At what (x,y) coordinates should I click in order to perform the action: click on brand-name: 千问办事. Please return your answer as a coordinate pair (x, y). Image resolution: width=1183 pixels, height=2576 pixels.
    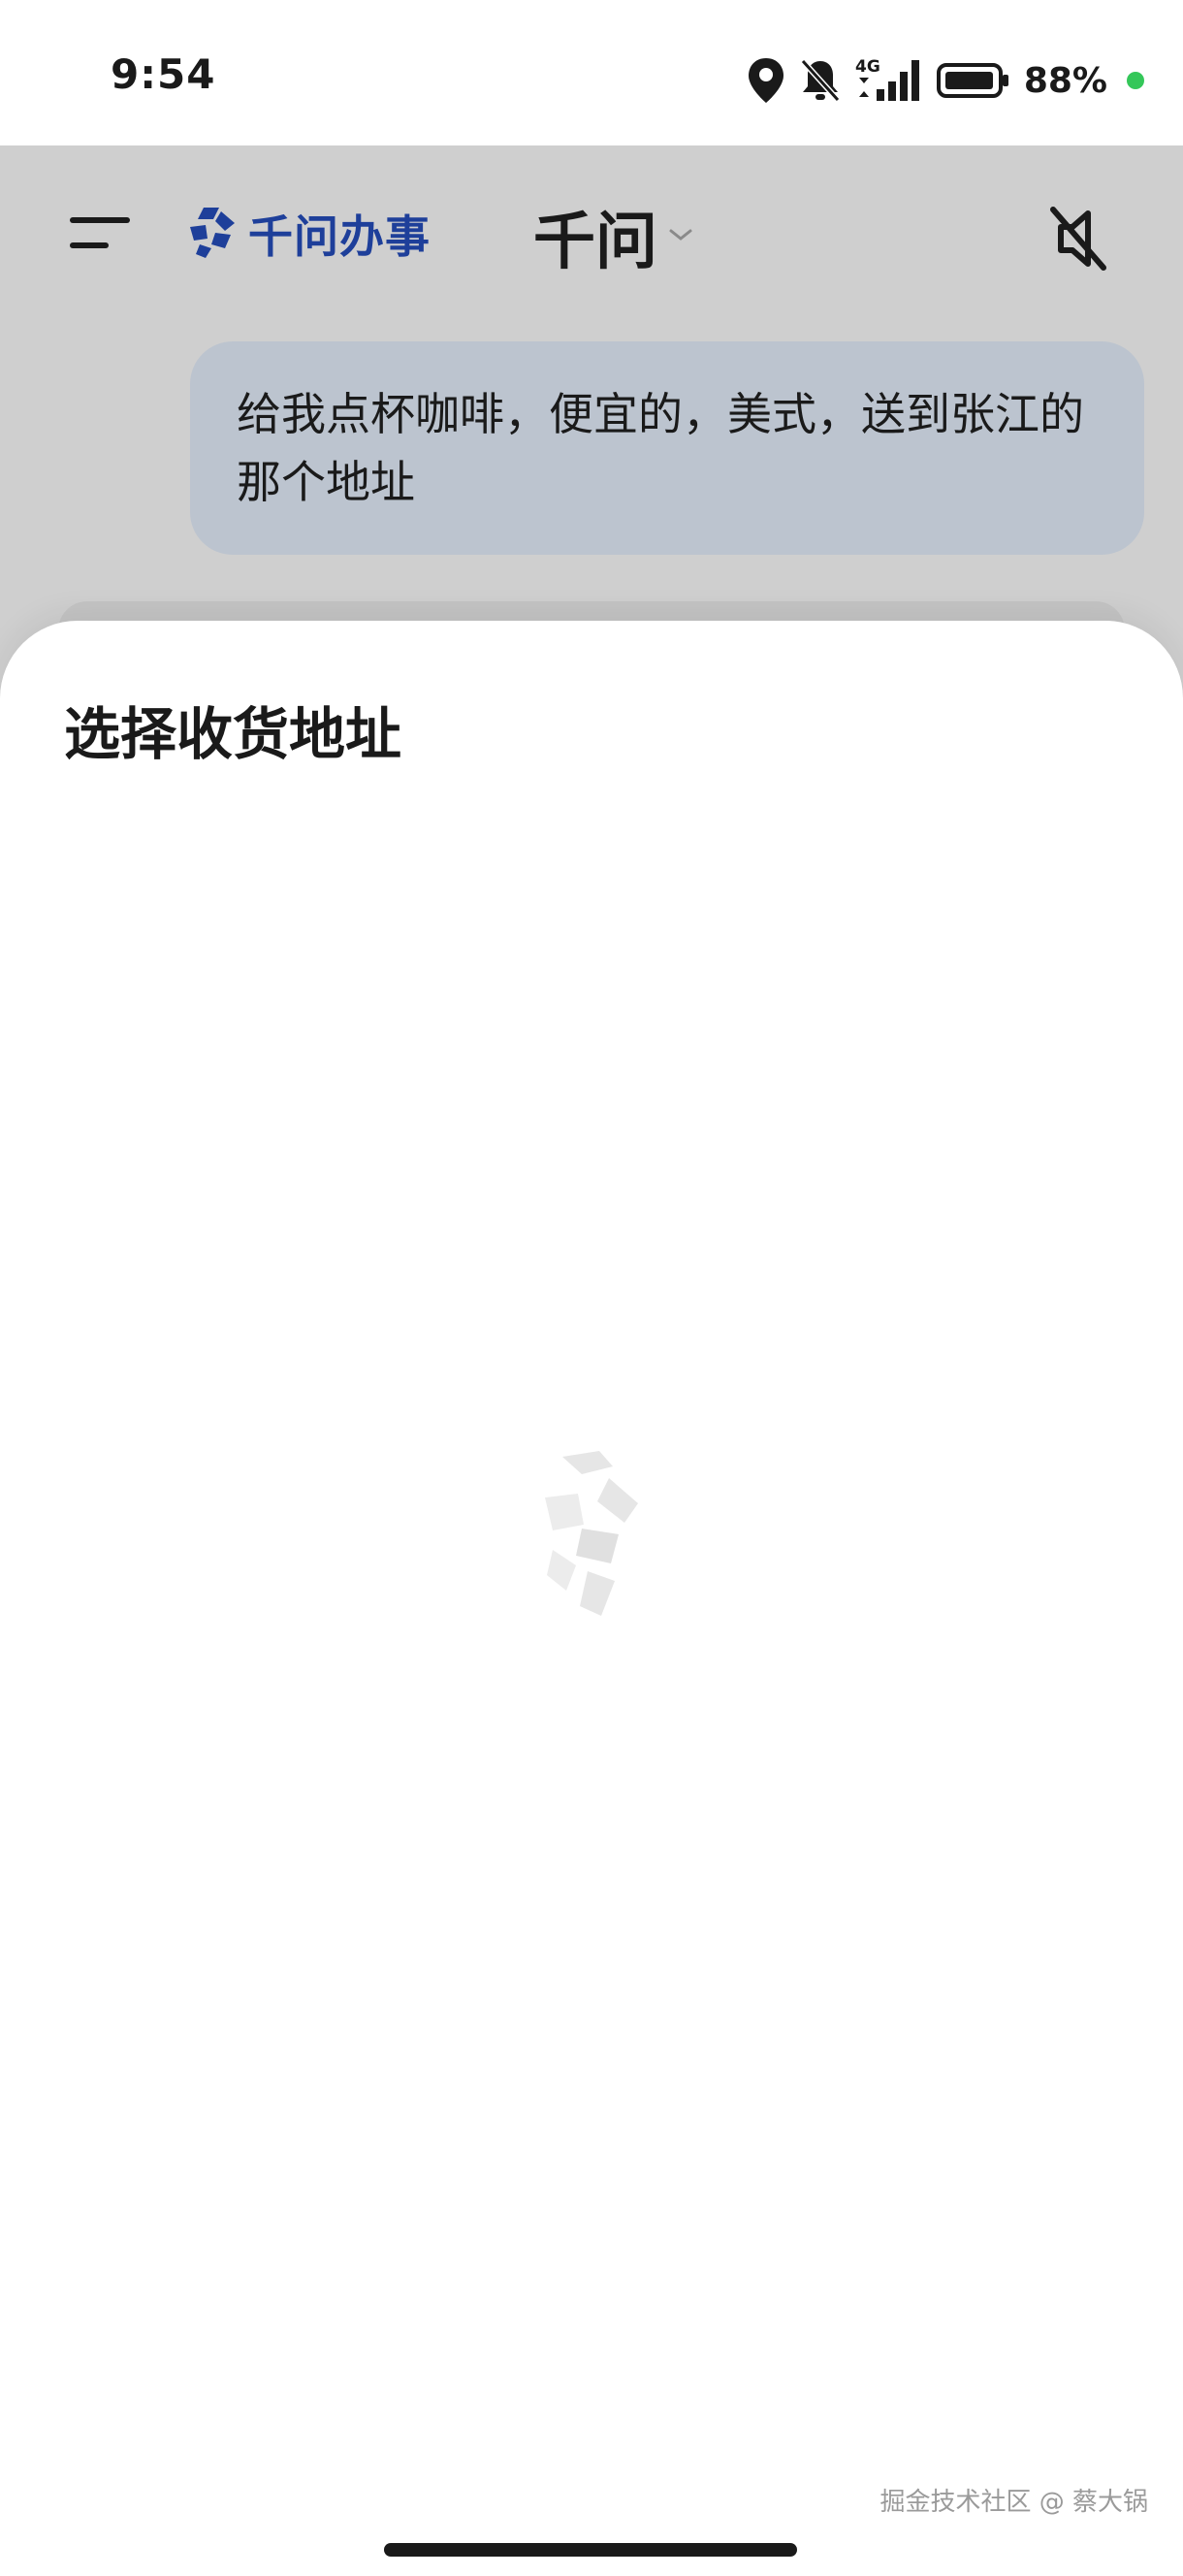
    Looking at the image, I should click on (339, 236).